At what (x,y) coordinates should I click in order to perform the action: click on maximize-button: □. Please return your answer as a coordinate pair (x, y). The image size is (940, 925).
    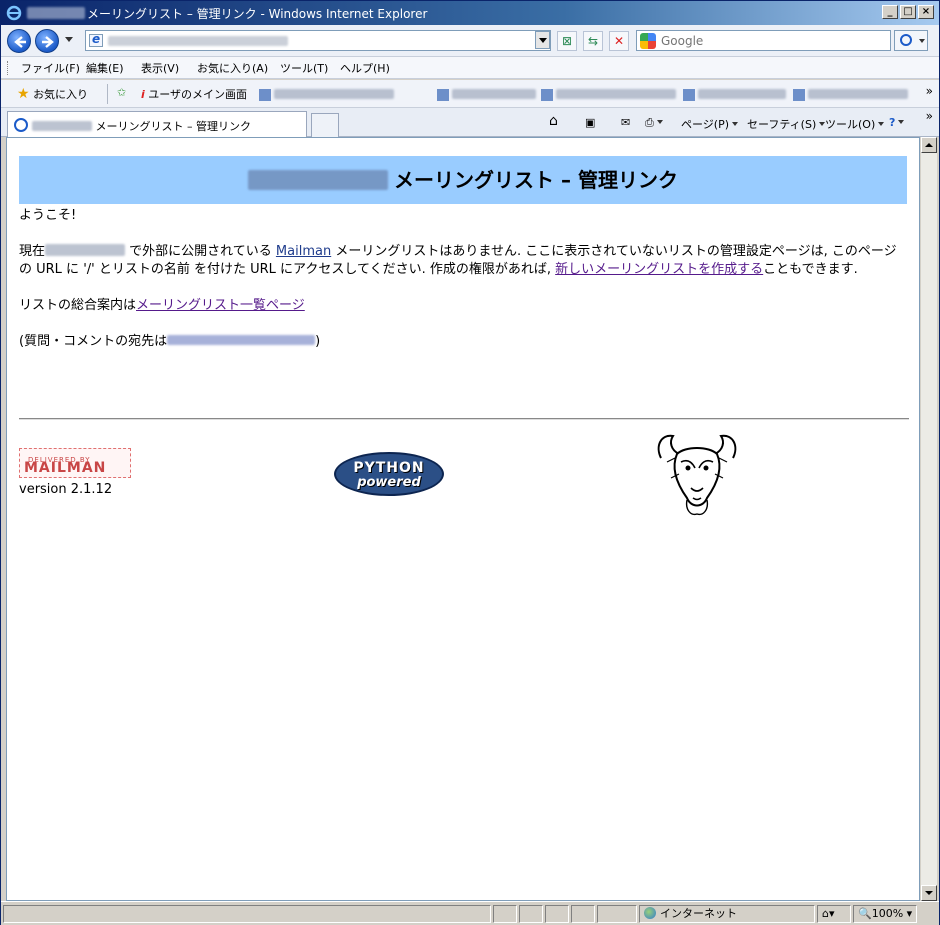
    Looking at the image, I should click on (908, 12).